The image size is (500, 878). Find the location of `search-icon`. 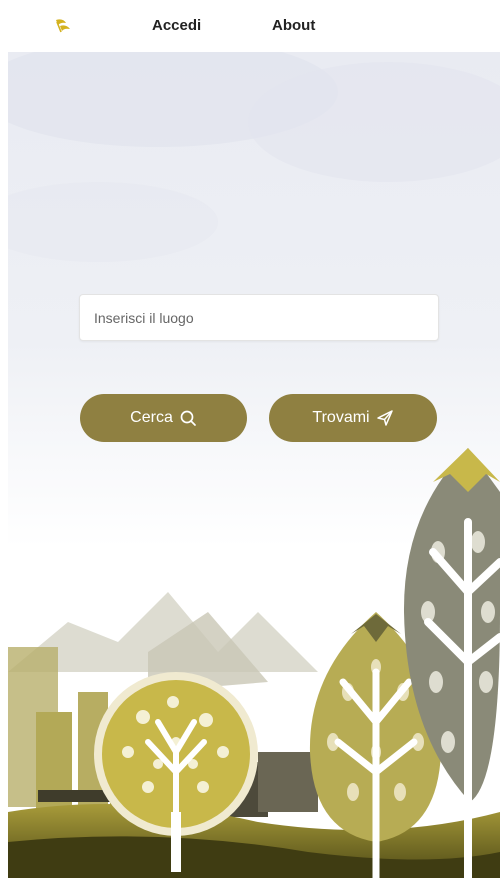

search-icon is located at coordinates (188, 418).